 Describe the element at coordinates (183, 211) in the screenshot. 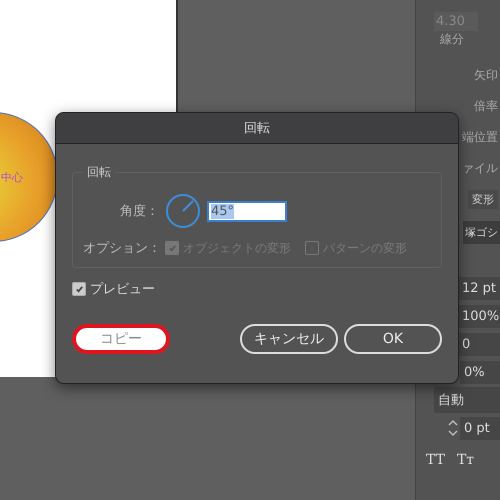

I see `angle-dial-icon` at that location.